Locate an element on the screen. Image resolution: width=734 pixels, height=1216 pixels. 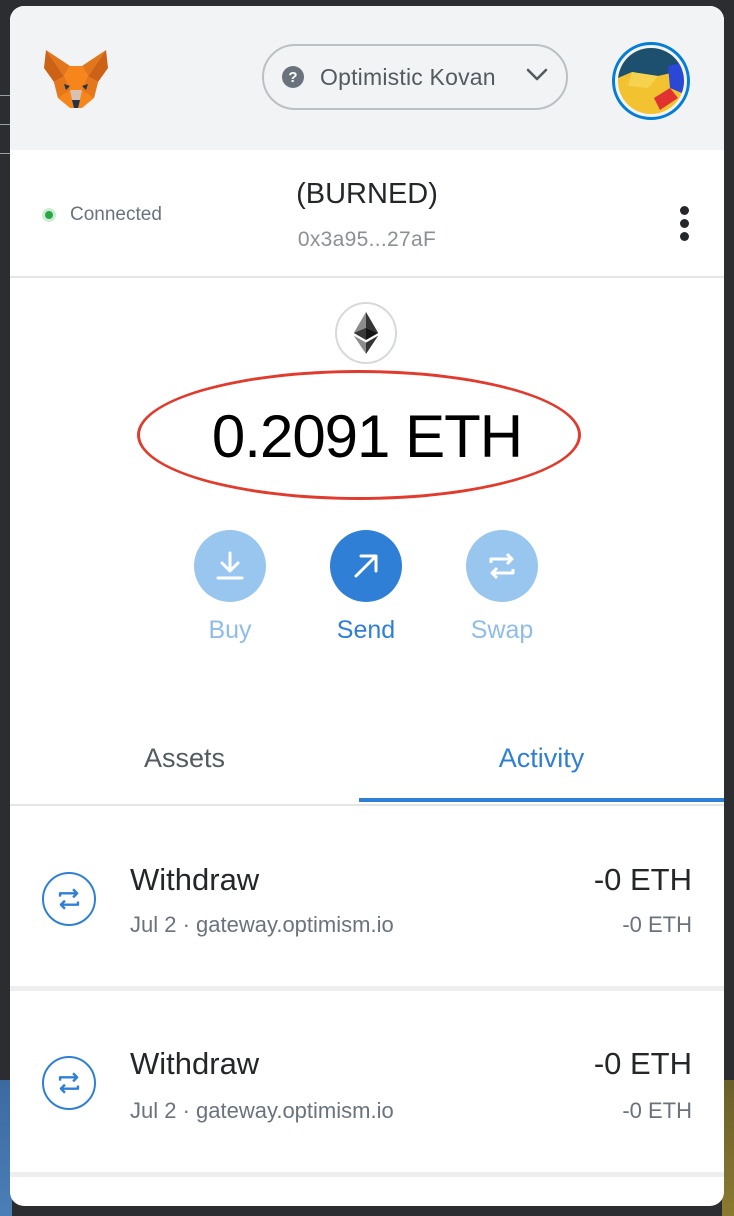
account-options-icon is located at coordinates (684, 224).